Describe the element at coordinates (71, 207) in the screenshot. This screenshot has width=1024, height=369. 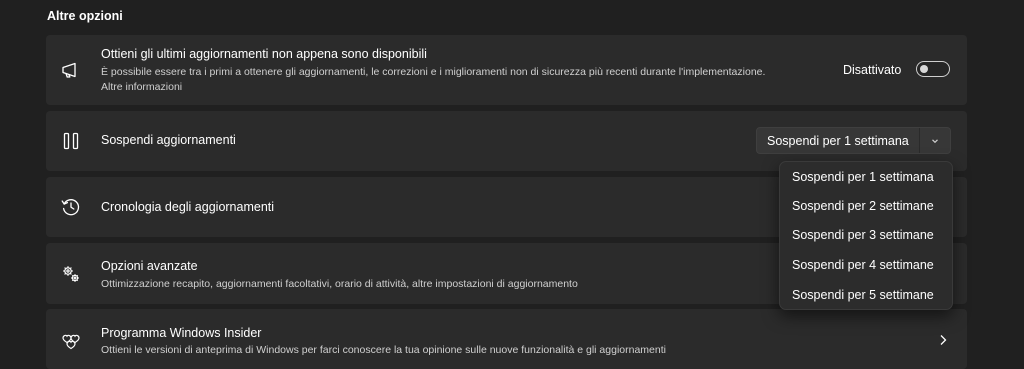
I see `history-icon` at that location.